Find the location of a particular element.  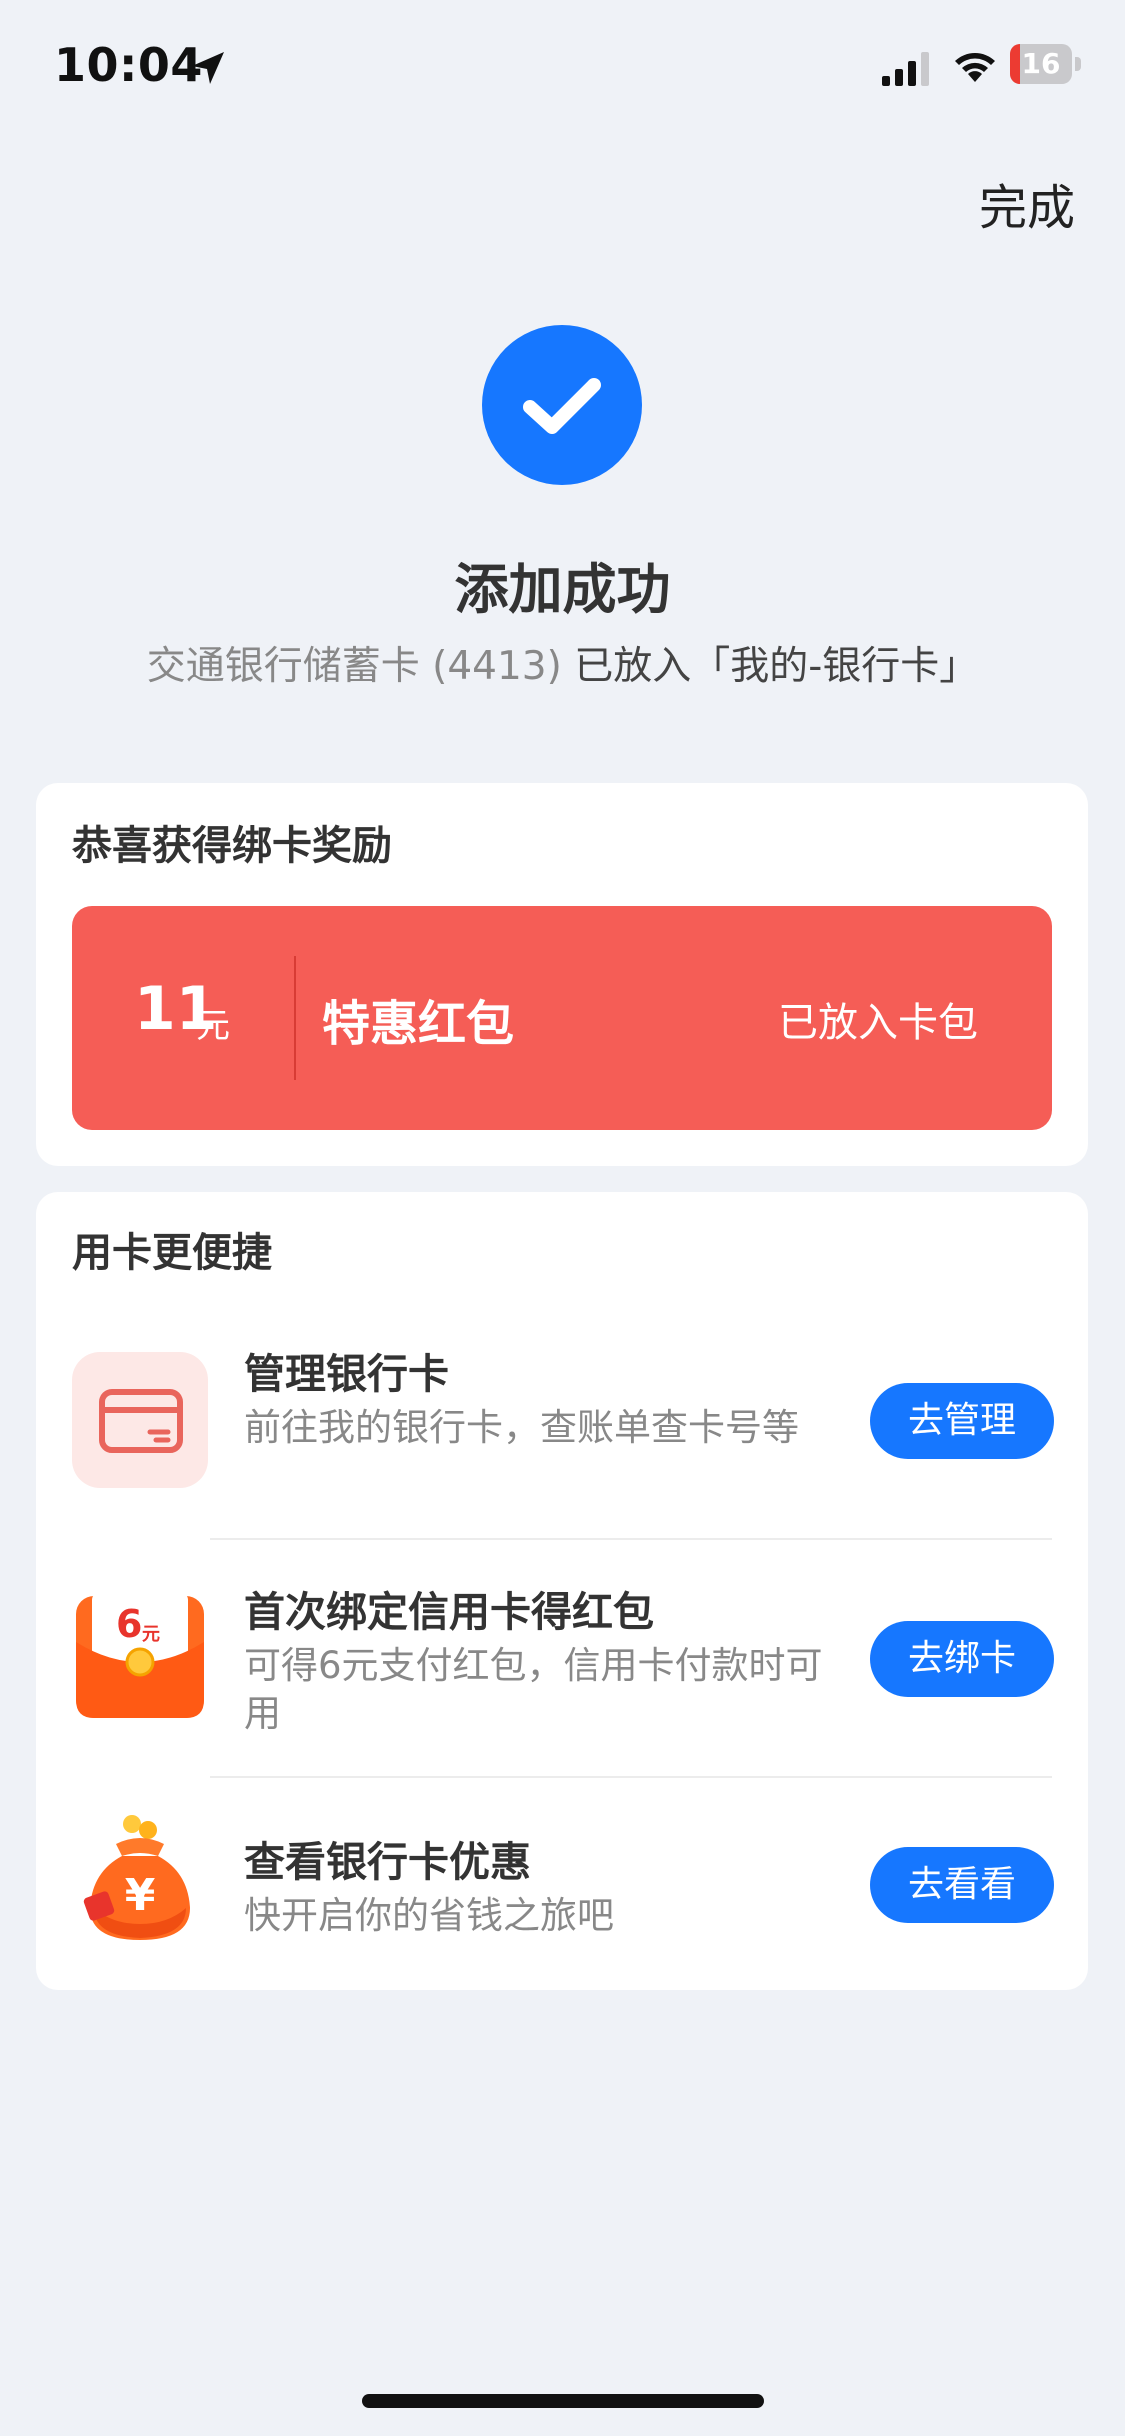

wifi-icon is located at coordinates (975, 67).